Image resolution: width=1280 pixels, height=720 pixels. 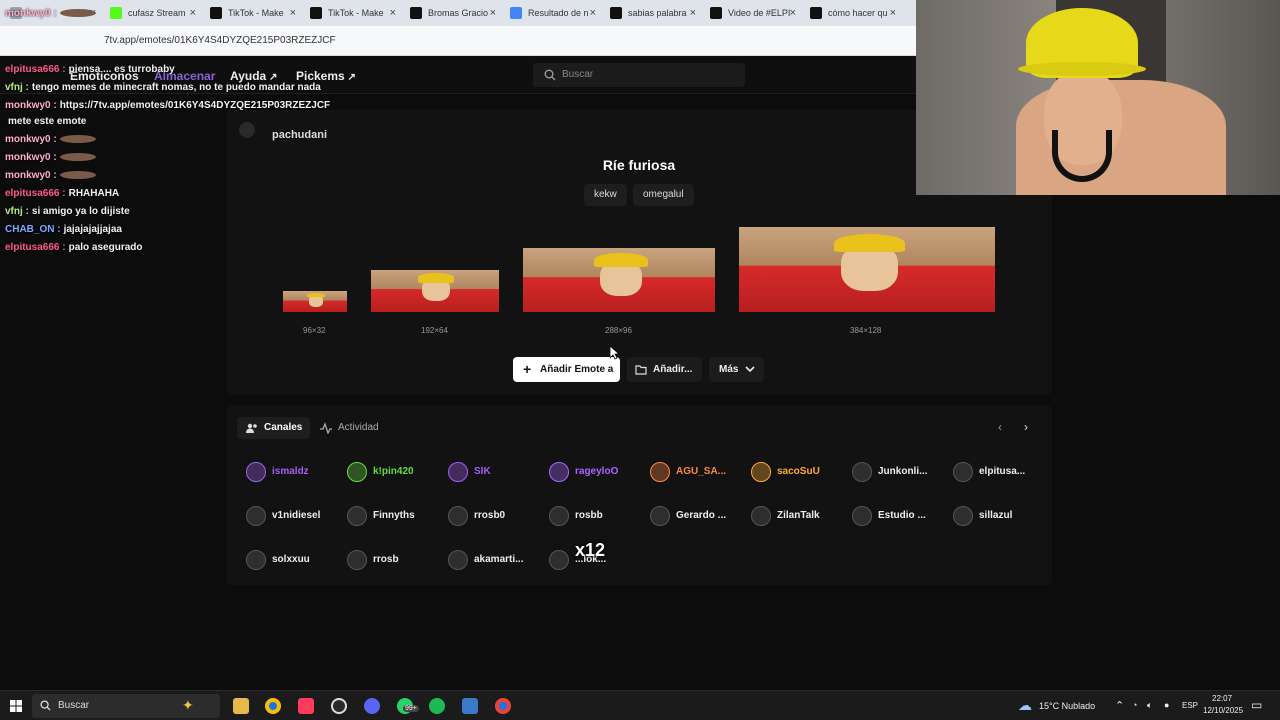 I want to click on obs-icon, so click(x=339, y=706).